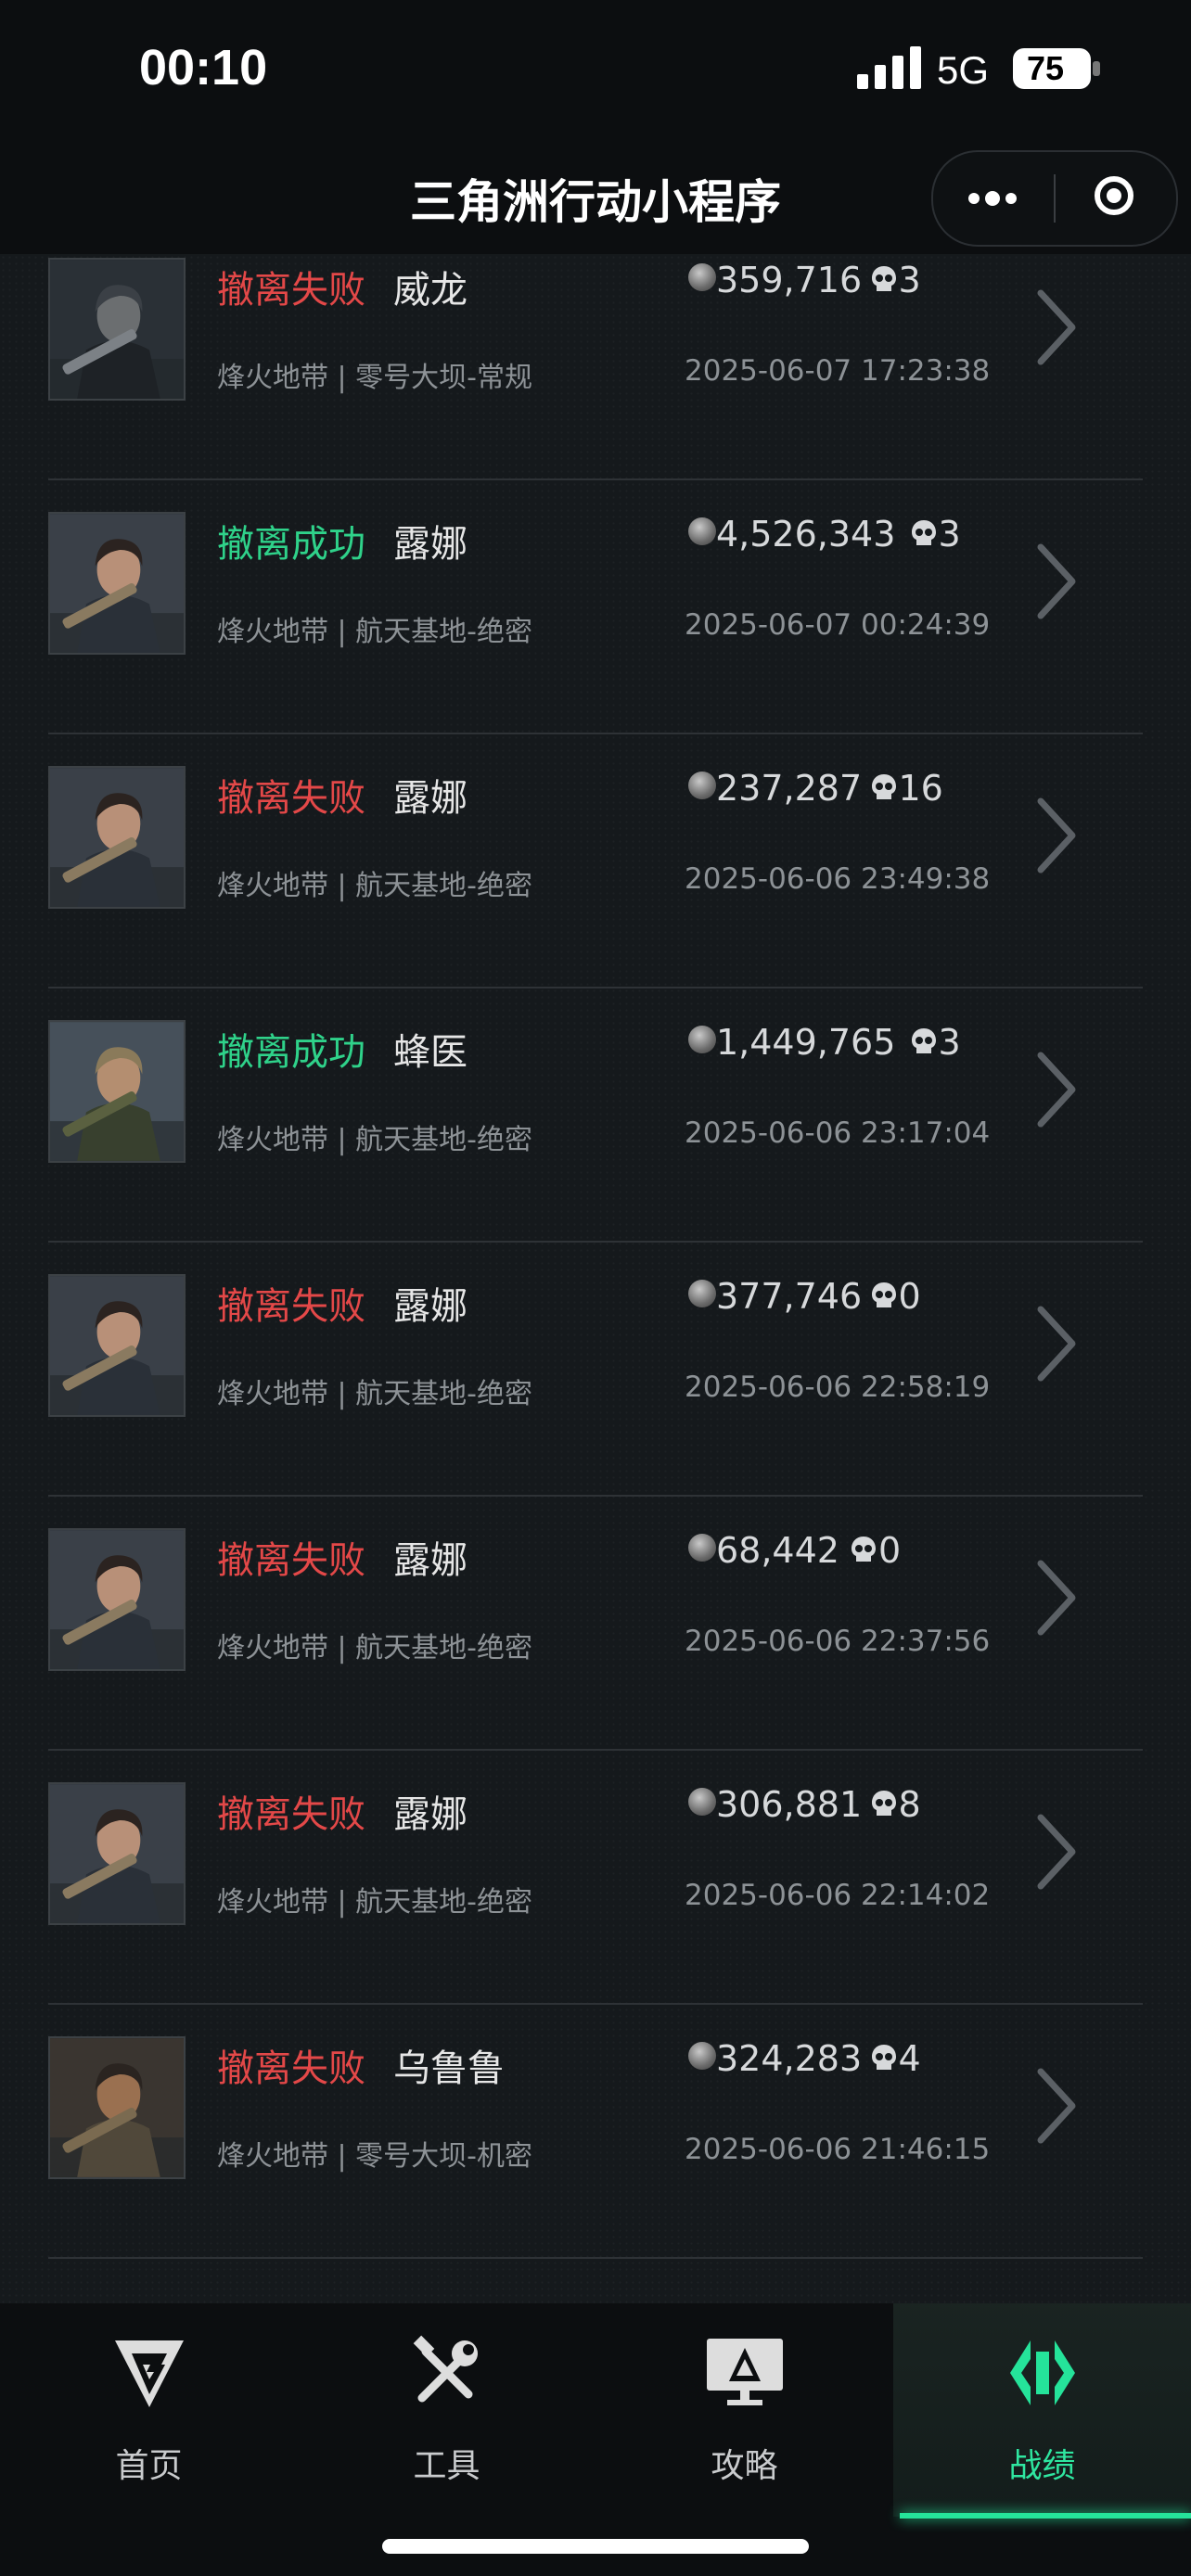 The image size is (1191, 2576). Describe the element at coordinates (744, 2410) in the screenshot. I see `tab-guide: 攻略` at that location.